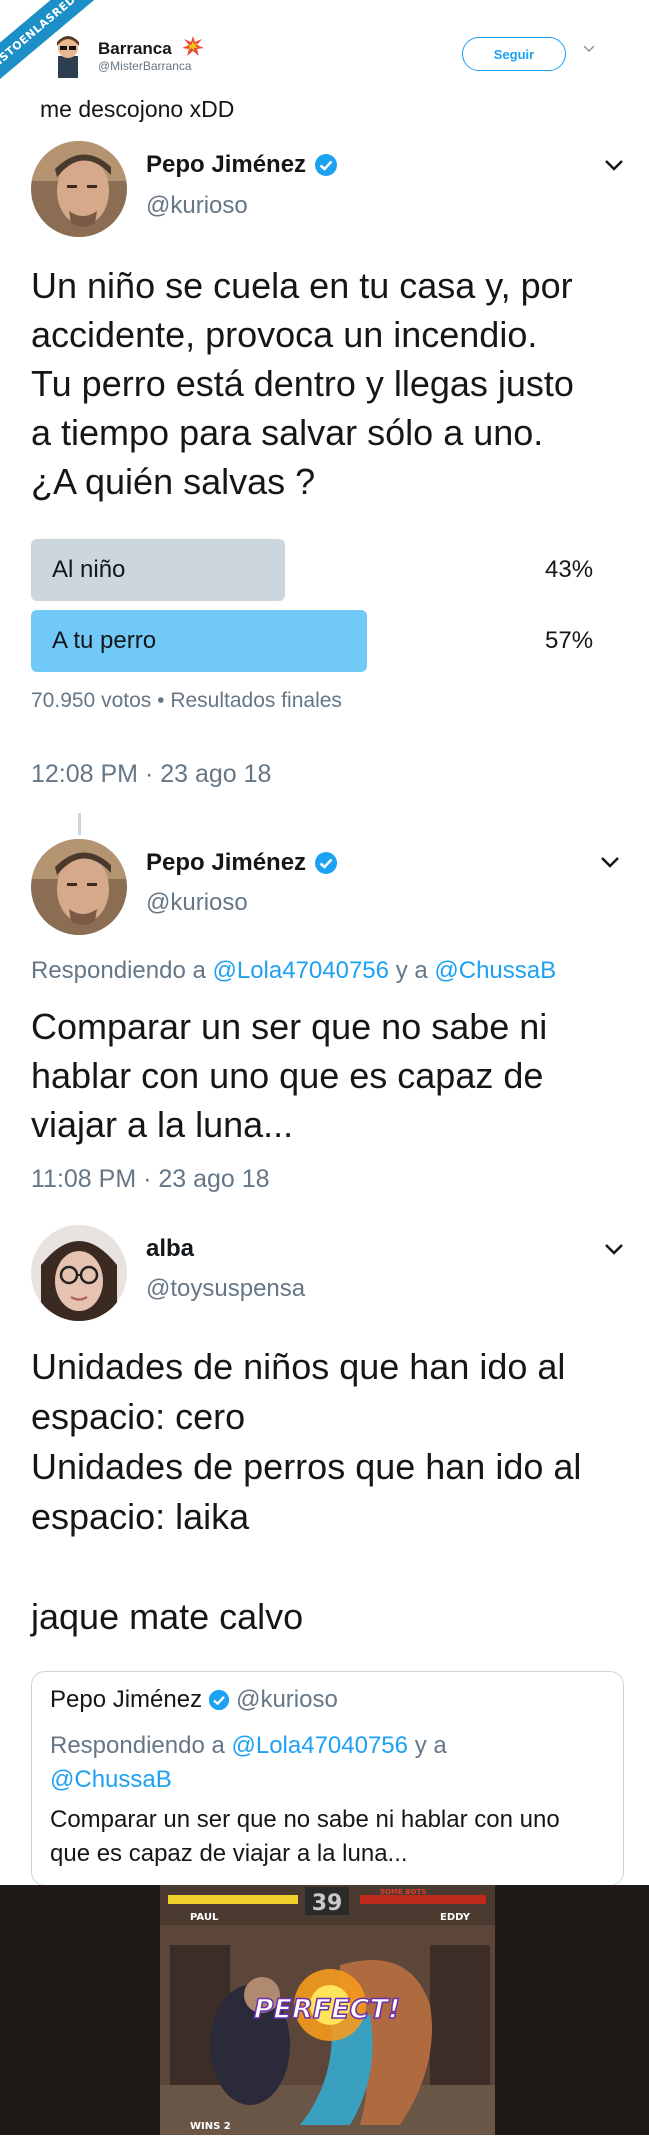 The image size is (649, 2140). I want to click on tweet2-author-name: Pepo Jiménez, so click(242, 863).